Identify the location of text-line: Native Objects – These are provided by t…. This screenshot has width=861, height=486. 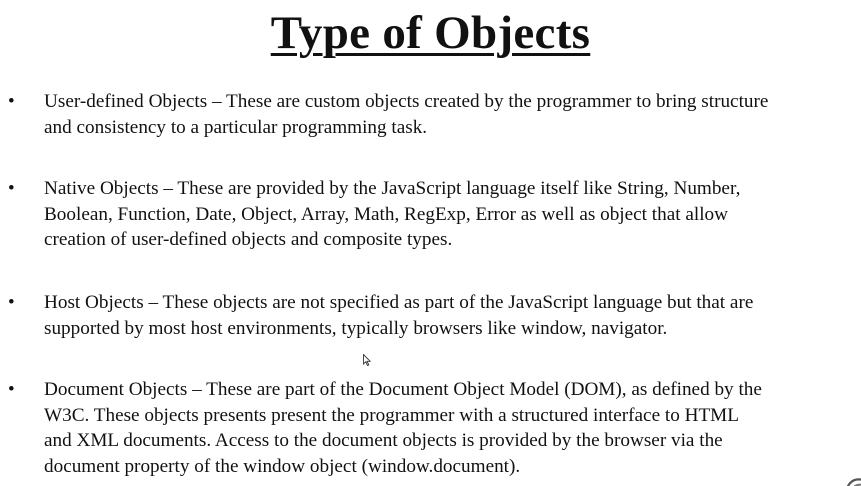
(392, 188).